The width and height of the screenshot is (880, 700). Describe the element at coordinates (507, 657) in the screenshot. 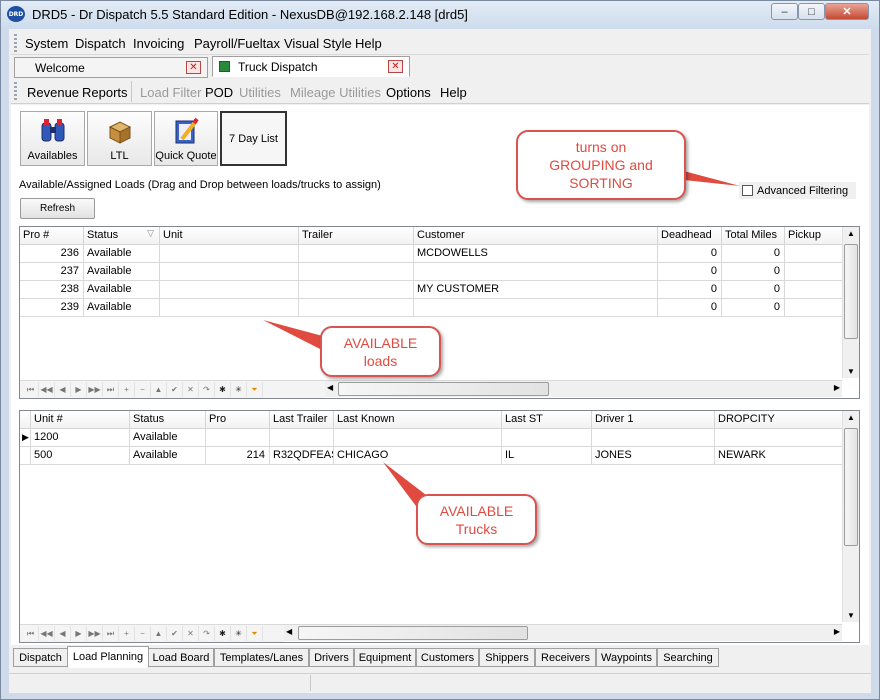

I see `tab-shippers: Shippers` at that location.